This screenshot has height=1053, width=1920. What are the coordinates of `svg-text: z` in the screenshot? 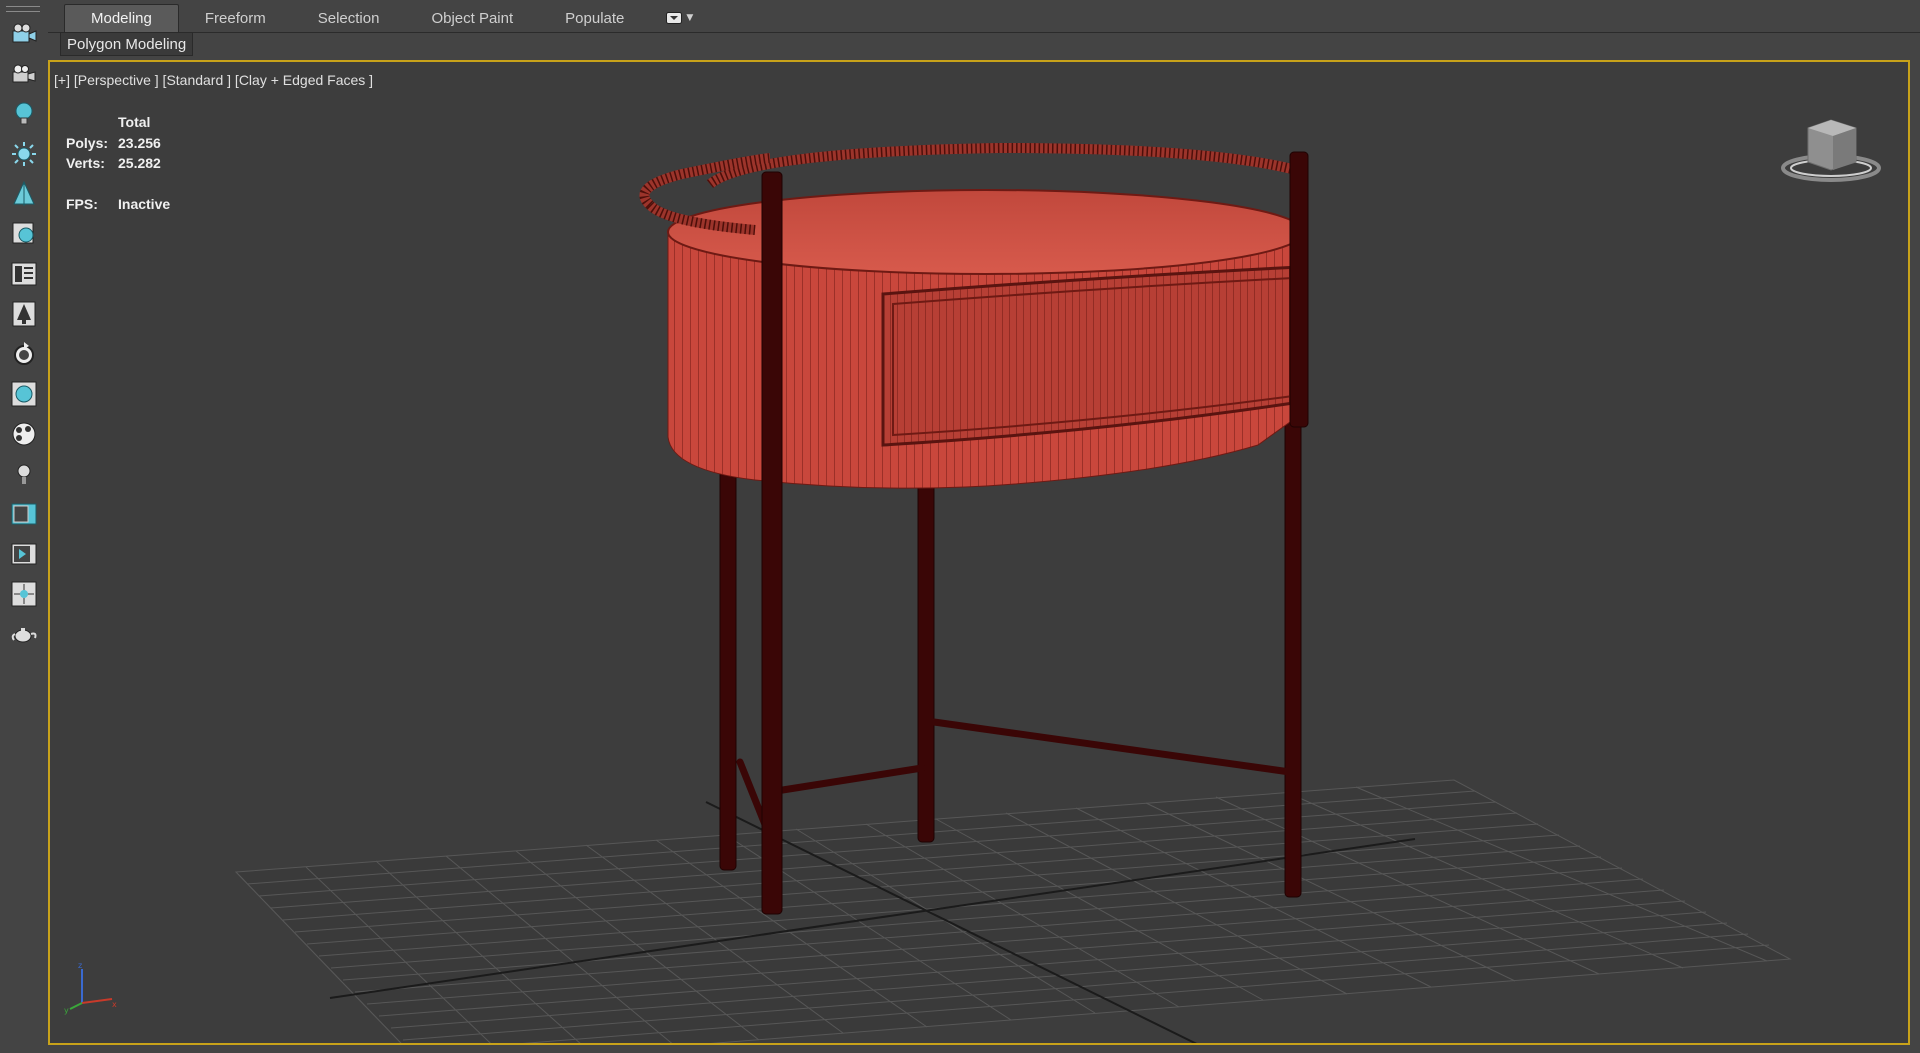 It's located at (80, 965).